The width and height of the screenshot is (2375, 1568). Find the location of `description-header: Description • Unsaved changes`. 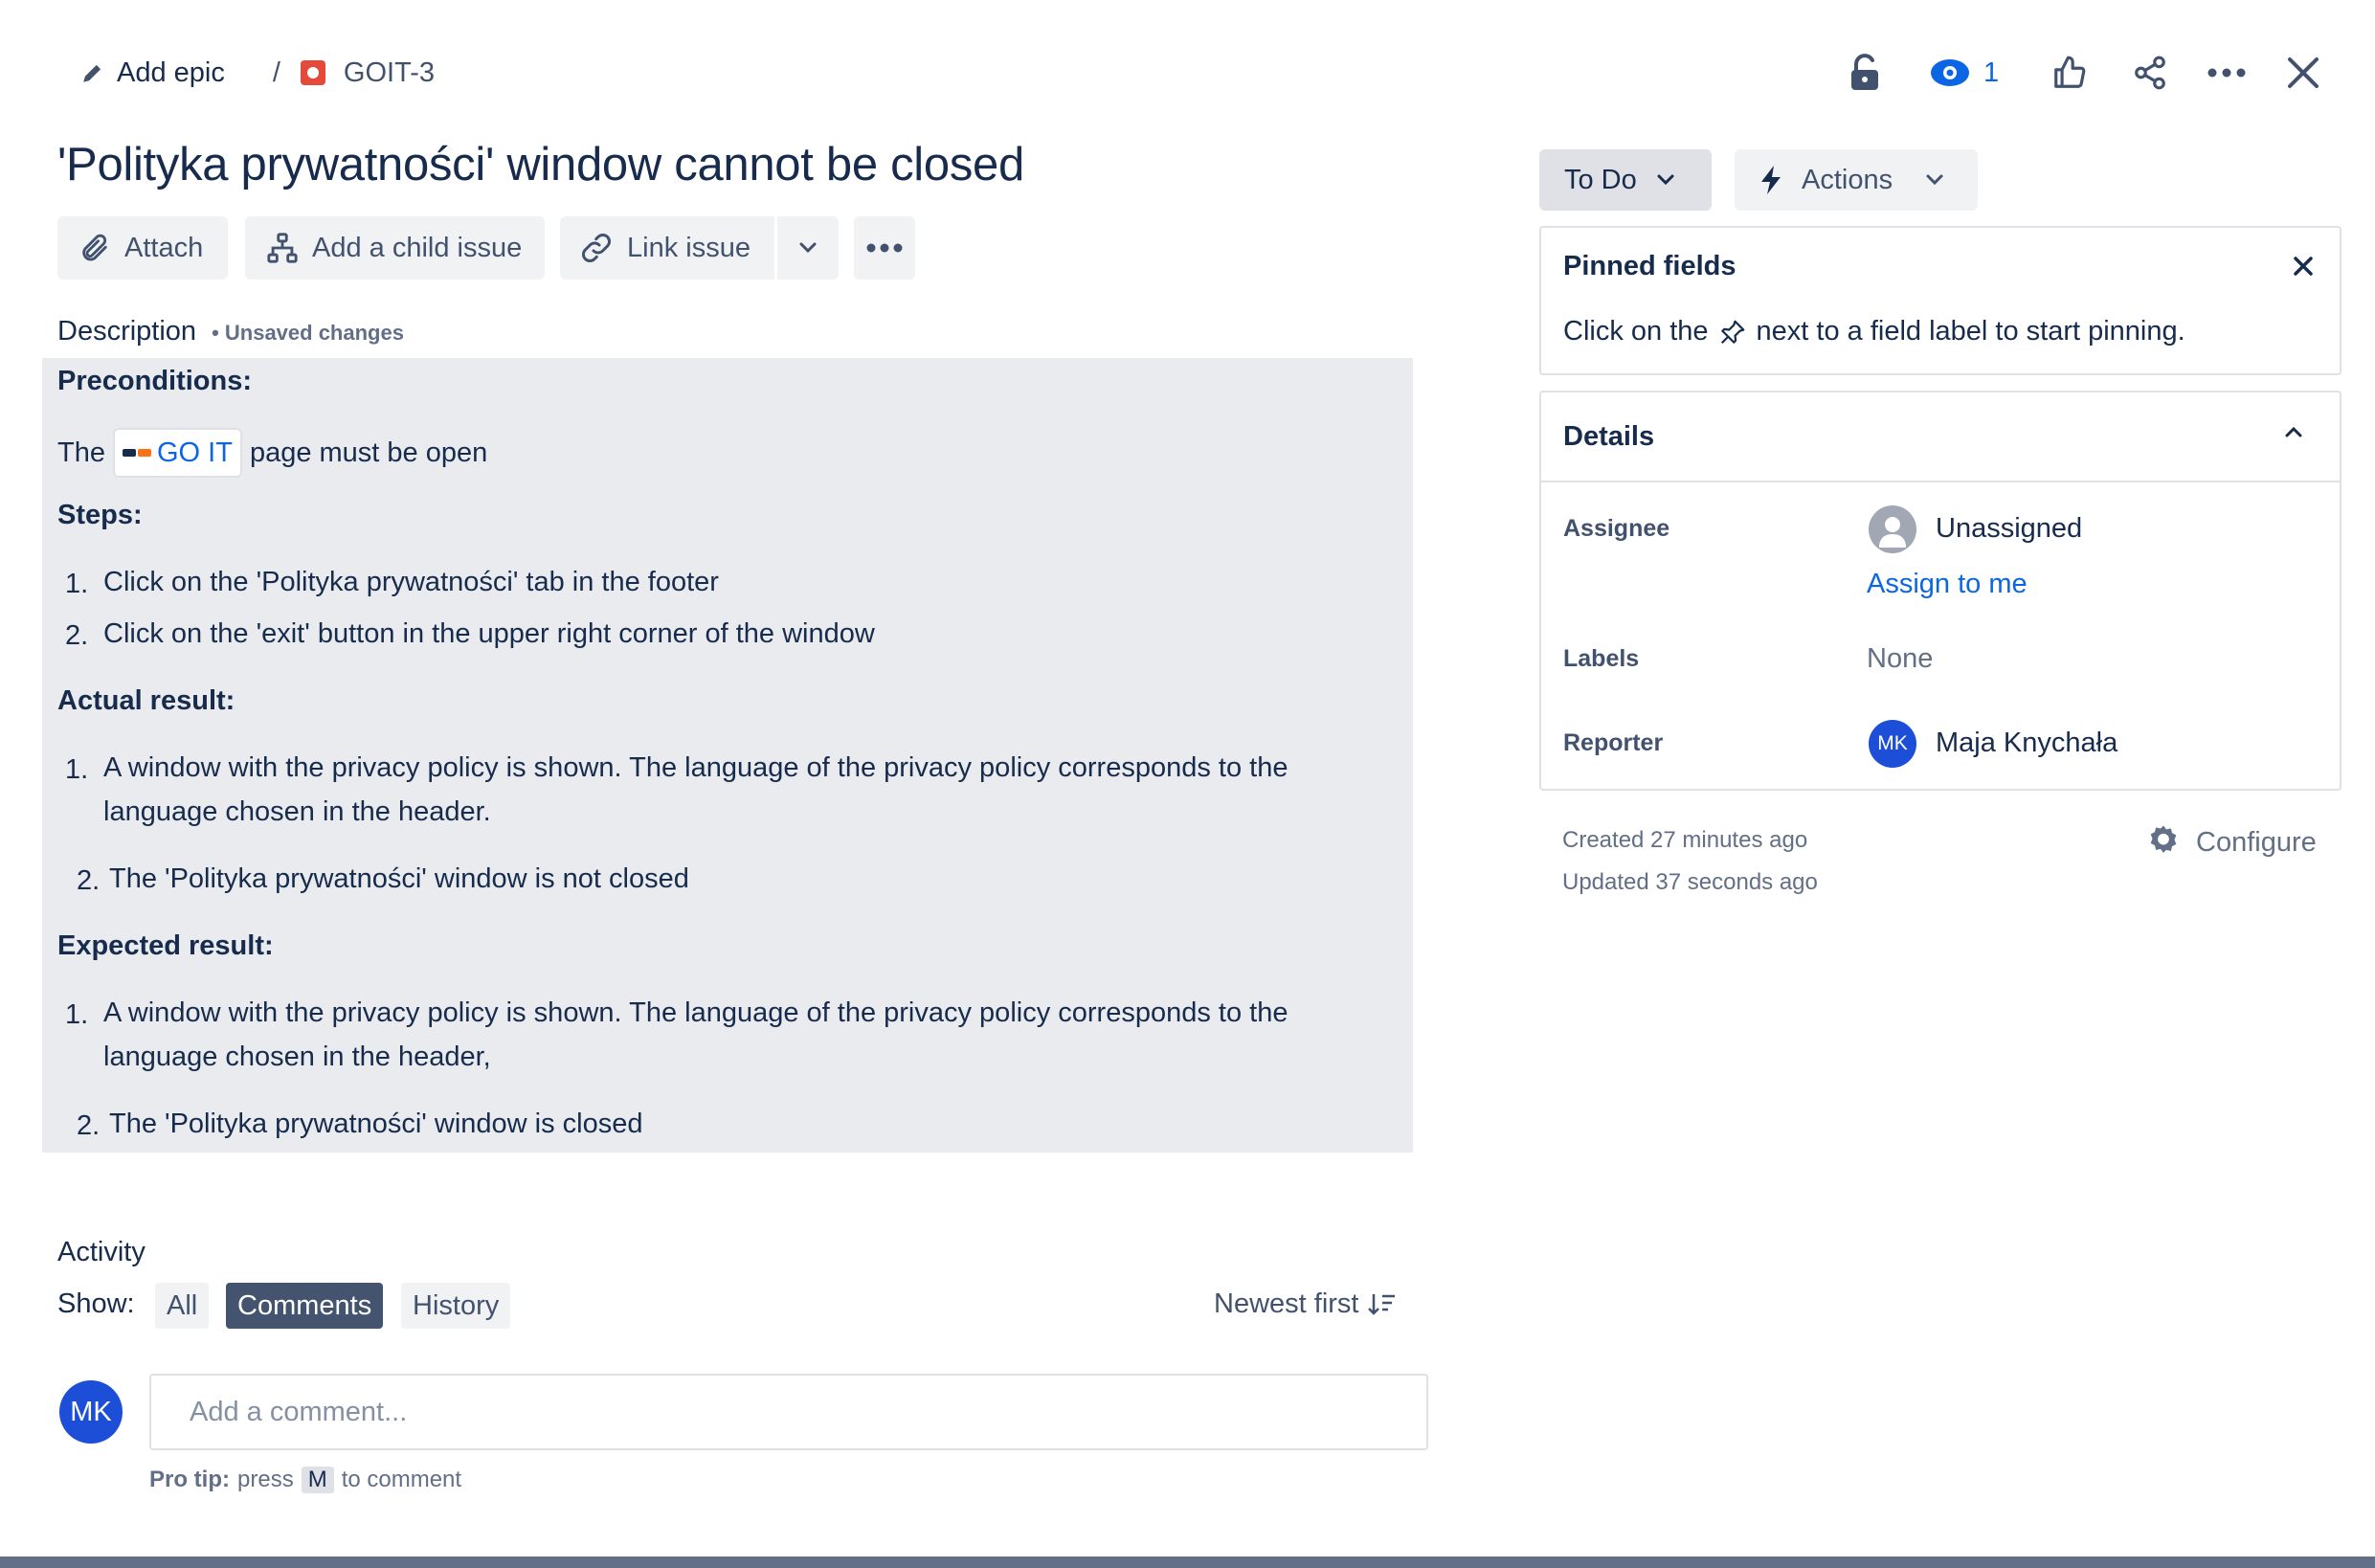

description-header: Description • Unsaved changes is located at coordinates (230, 332).